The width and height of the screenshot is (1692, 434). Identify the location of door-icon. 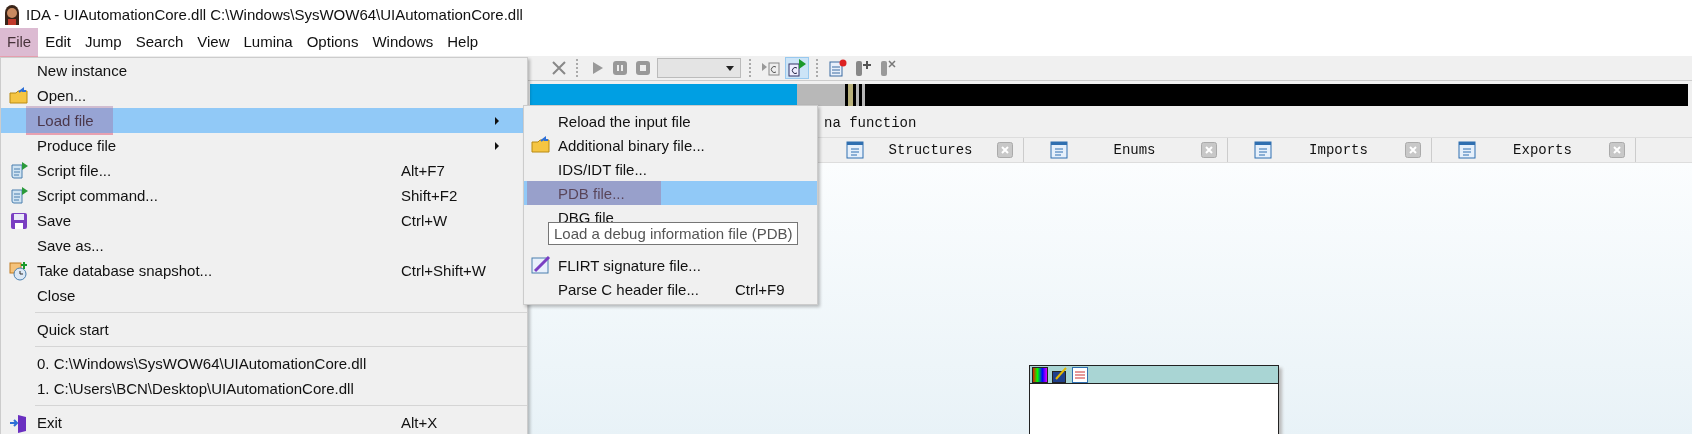
(19, 422).